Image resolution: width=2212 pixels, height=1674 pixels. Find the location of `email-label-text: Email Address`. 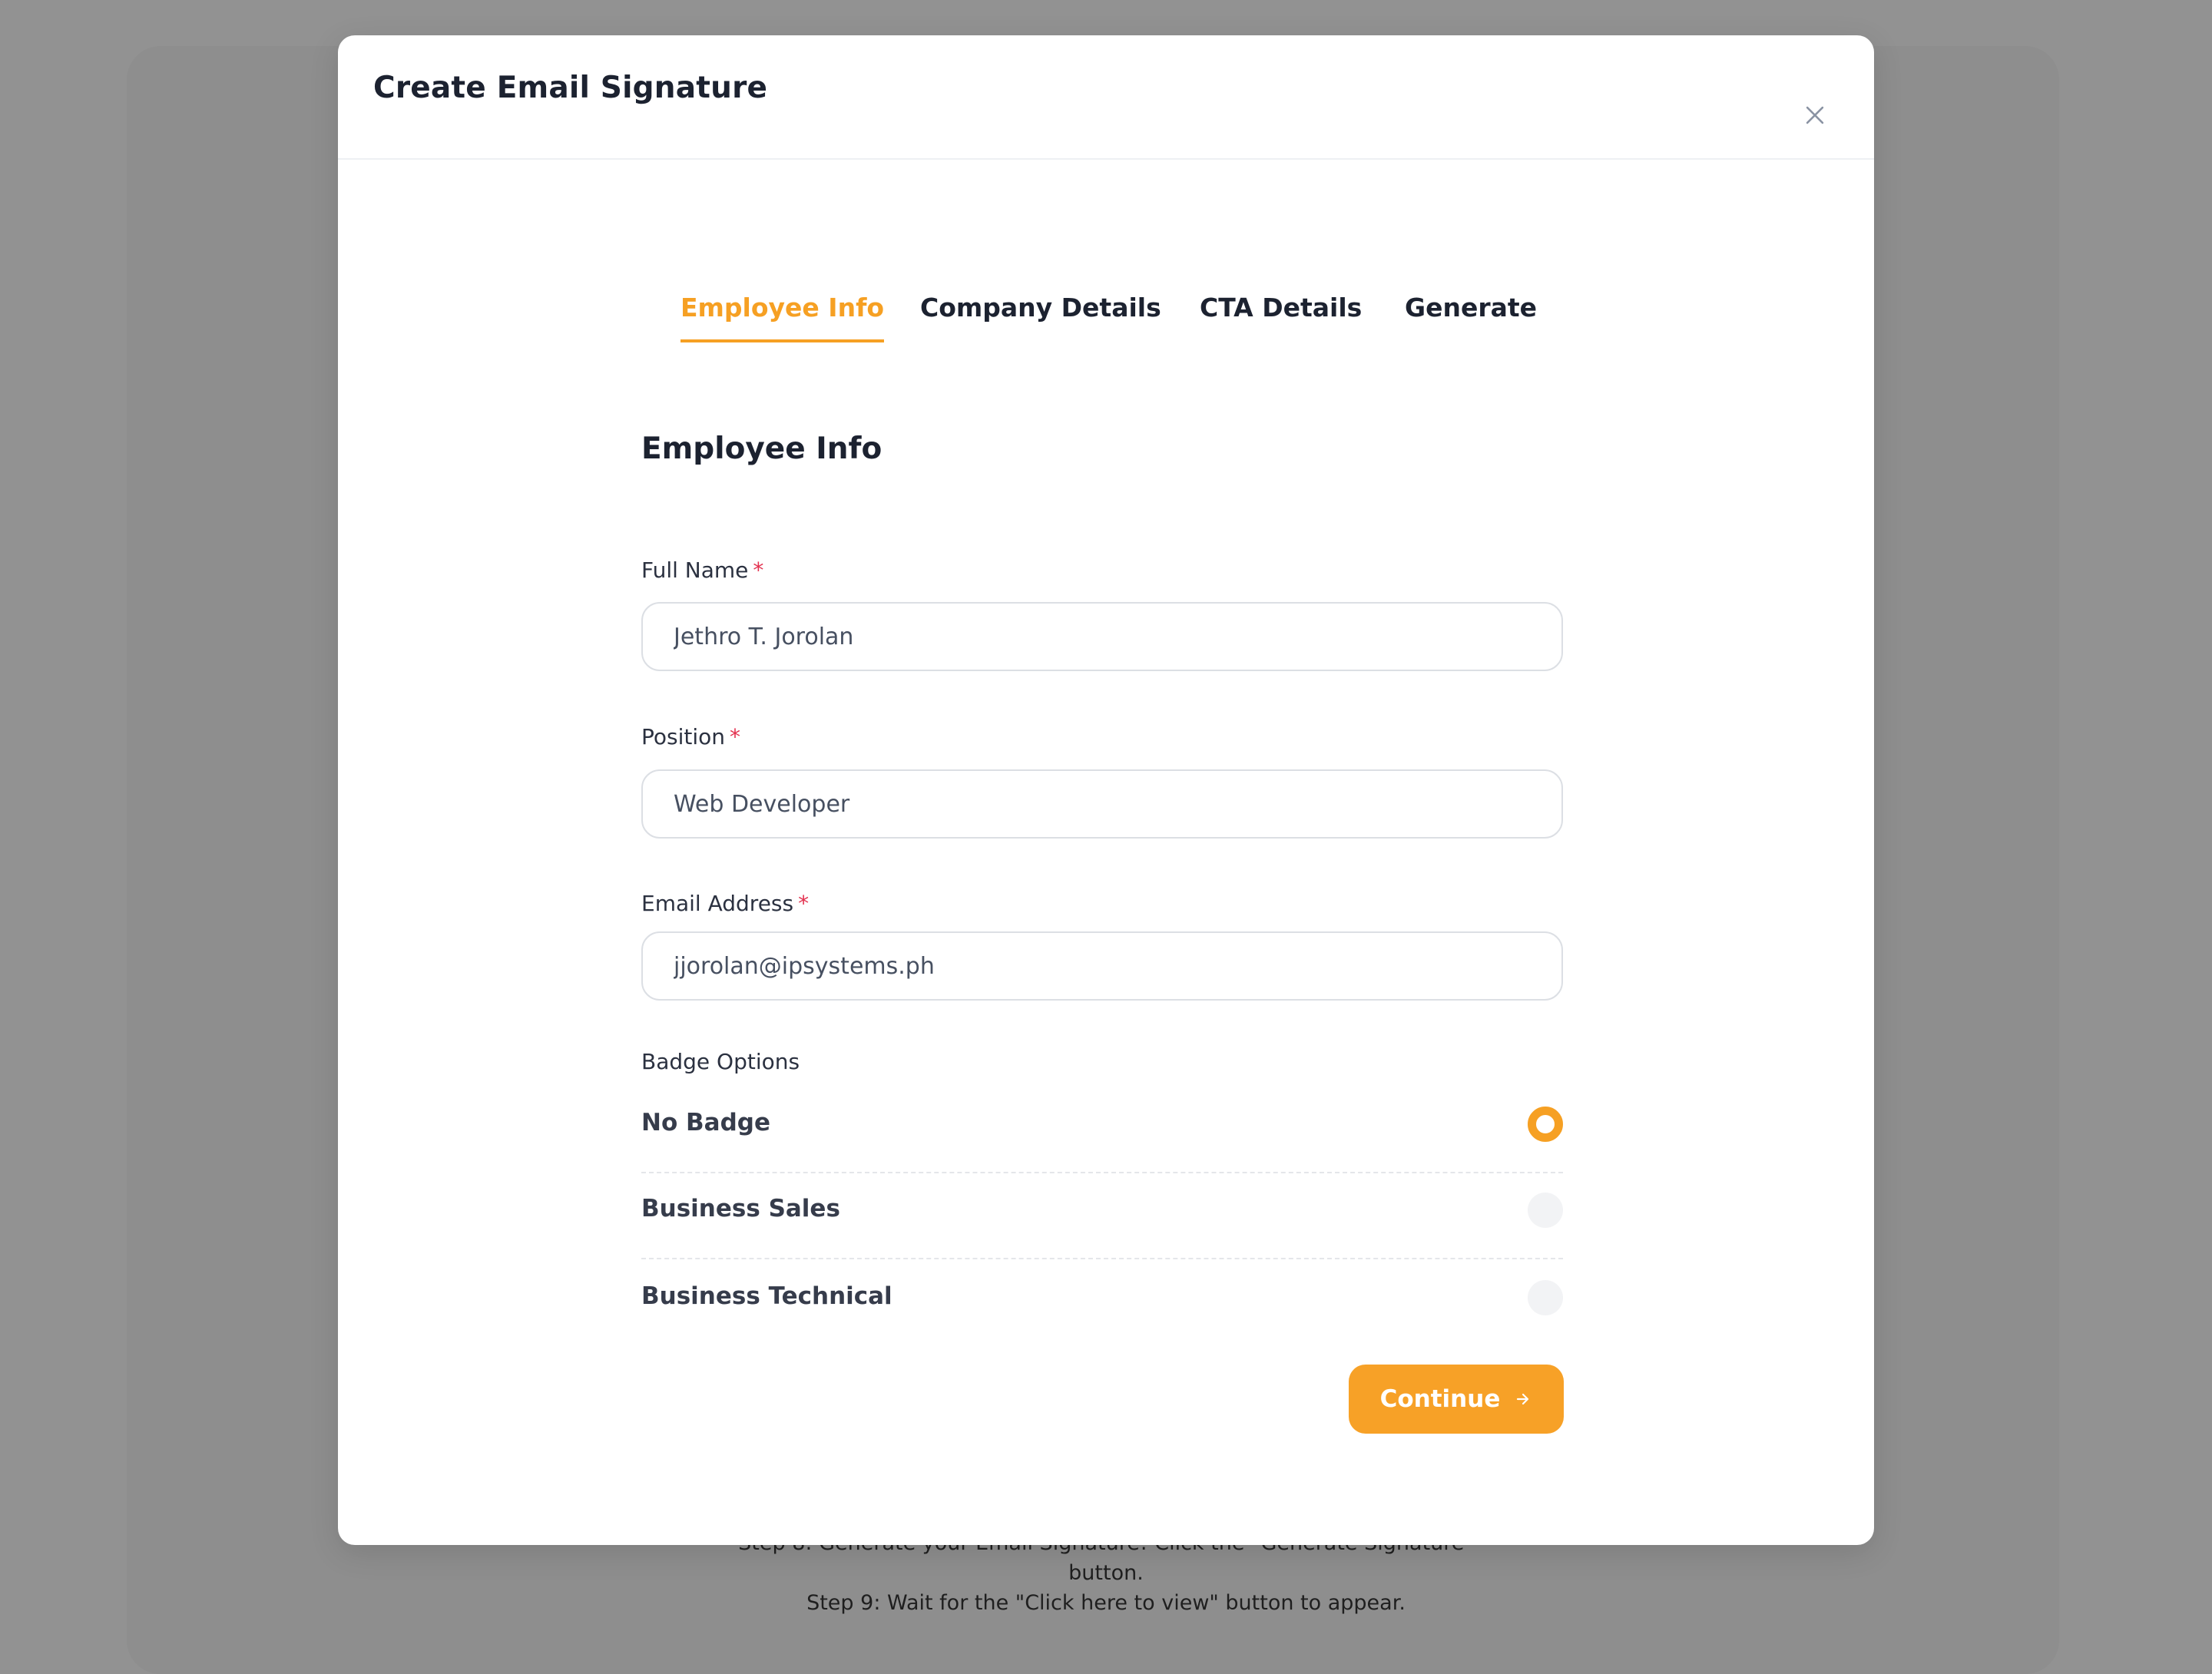

email-label-text: Email Address is located at coordinates (718, 903).